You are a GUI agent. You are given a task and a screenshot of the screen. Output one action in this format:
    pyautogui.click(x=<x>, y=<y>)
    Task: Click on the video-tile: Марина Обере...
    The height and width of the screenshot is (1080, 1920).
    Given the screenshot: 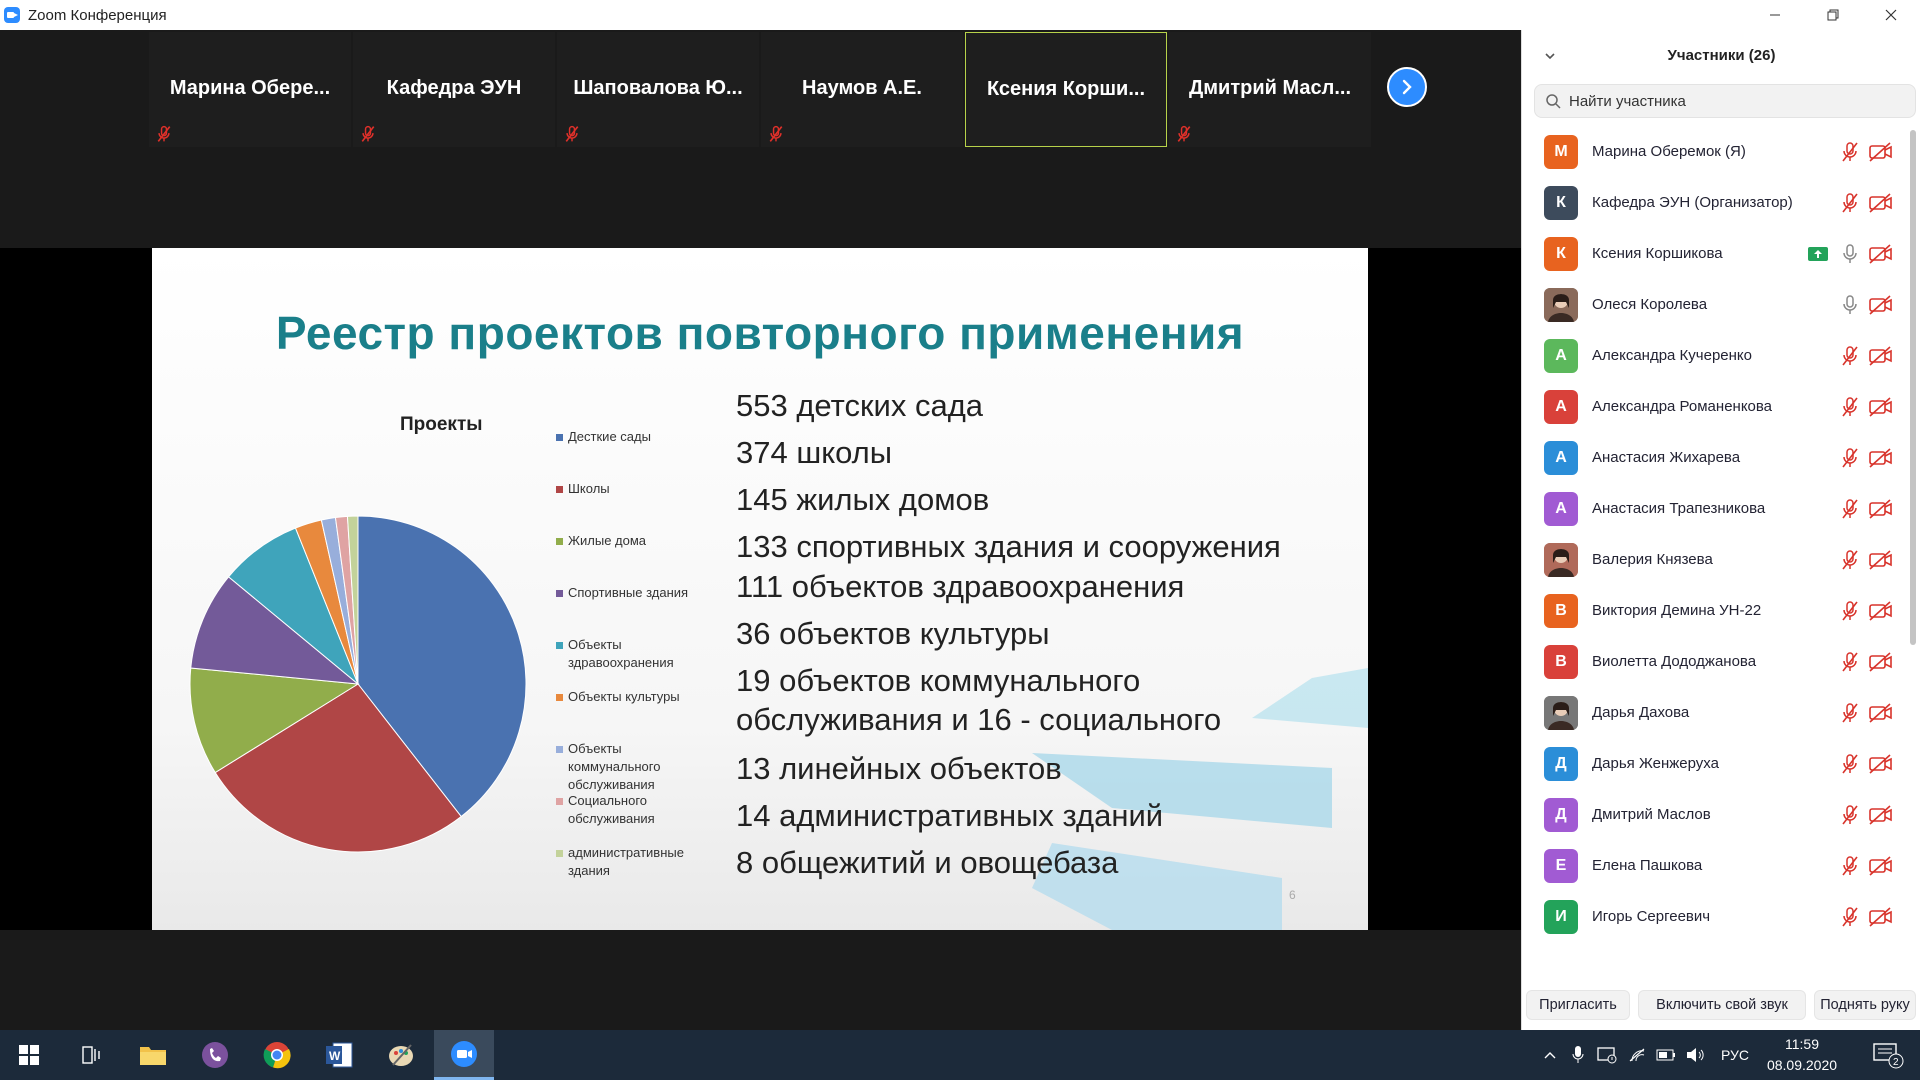 What is the action you would take?
    pyautogui.click(x=250, y=89)
    